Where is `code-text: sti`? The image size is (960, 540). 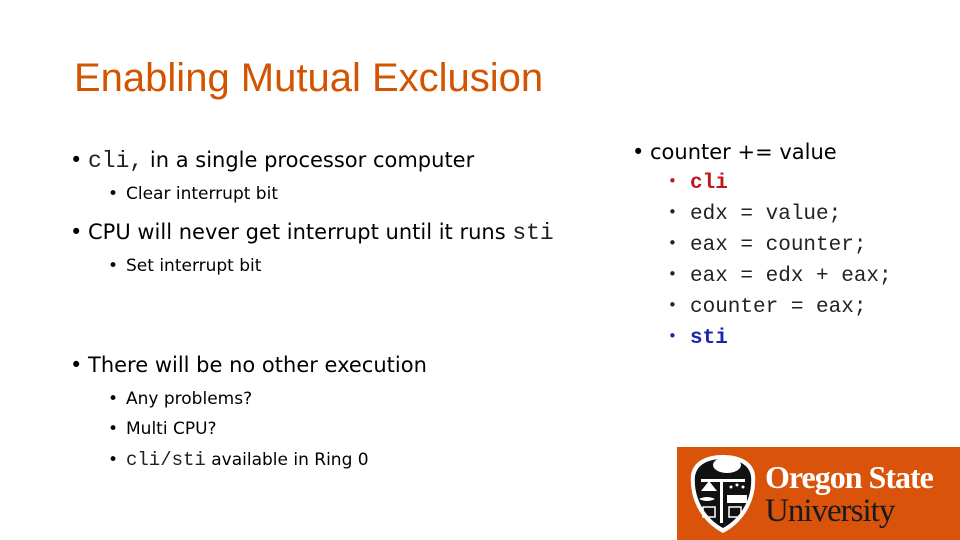
code-text: sti is located at coordinates (709, 338).